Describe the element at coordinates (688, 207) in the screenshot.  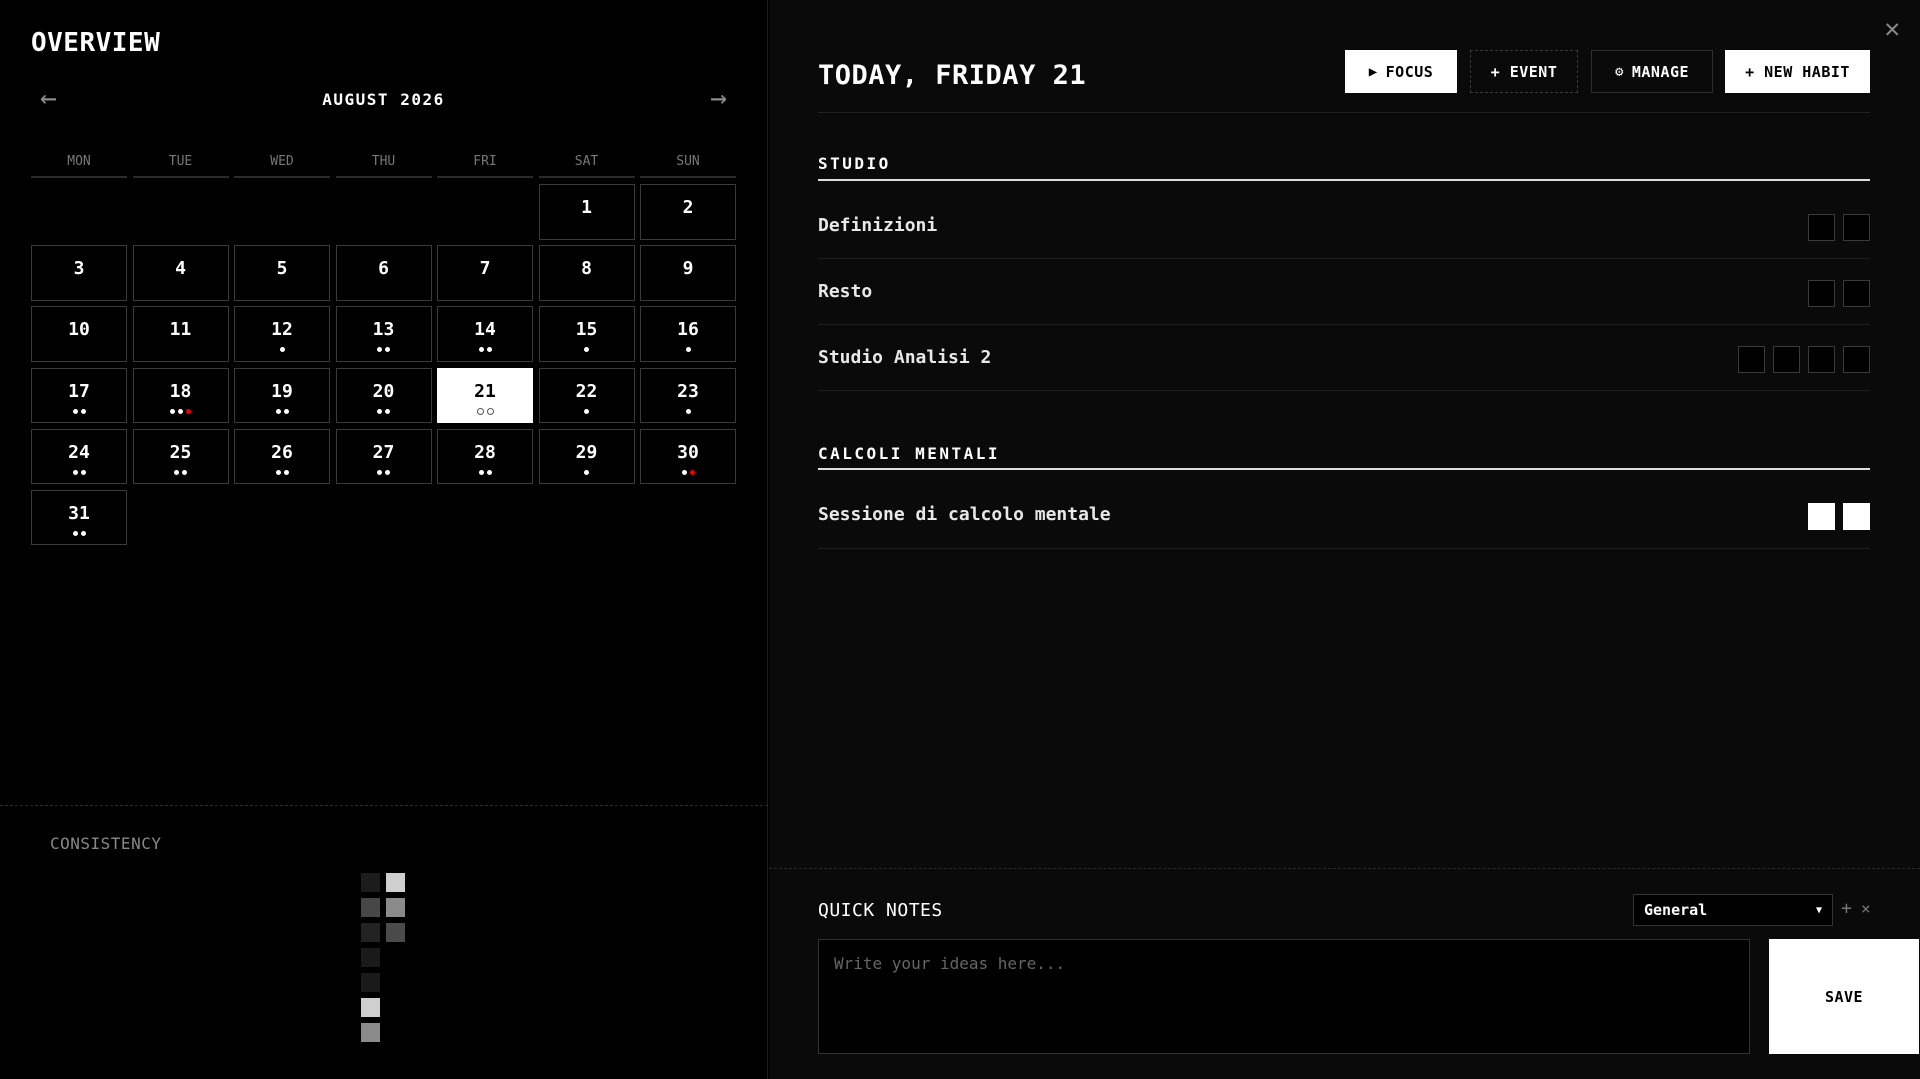
I see `day-number: 2` at that location.